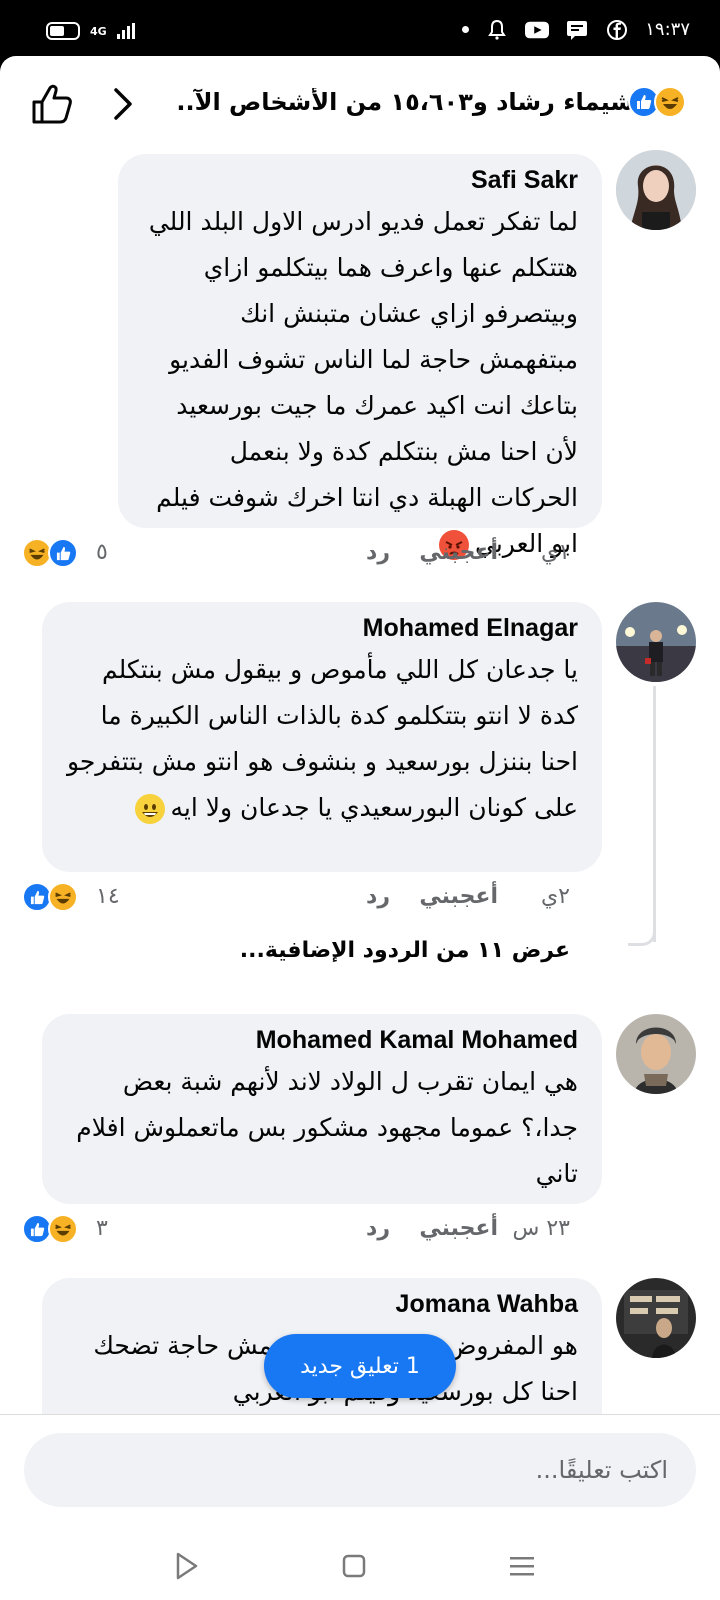 The image size is (720, 1600). I want to click on reaction-count: ٣, so click(102, 1228).